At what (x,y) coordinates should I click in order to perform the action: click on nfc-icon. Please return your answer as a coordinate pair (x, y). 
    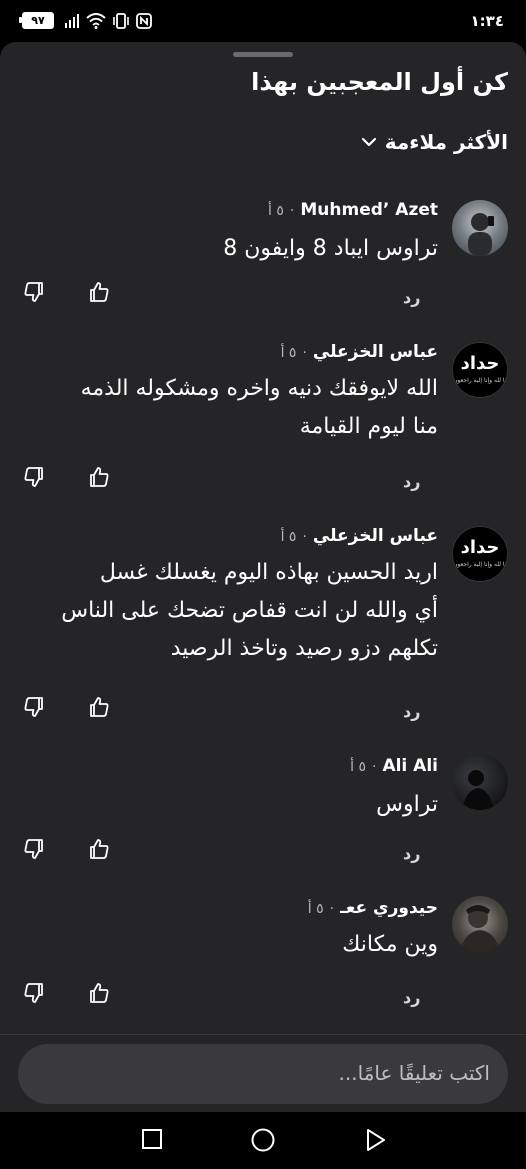
    Looking at the image, I should click on (144, 20).